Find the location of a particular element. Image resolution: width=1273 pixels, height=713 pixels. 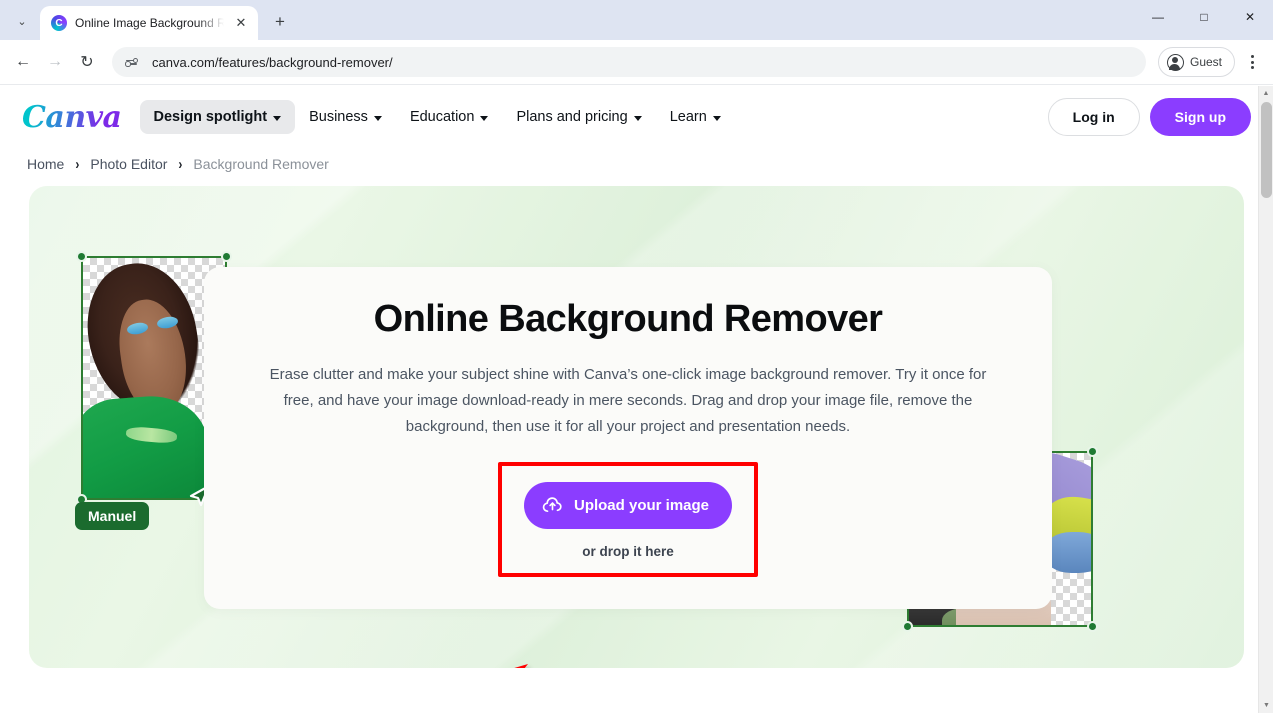

page-title: Online Background Remover is located at coordinates (628, 319).